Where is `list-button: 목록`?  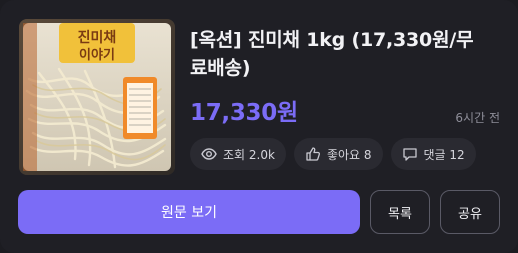
list-button: 목록 is located at coordinates (400, 212).